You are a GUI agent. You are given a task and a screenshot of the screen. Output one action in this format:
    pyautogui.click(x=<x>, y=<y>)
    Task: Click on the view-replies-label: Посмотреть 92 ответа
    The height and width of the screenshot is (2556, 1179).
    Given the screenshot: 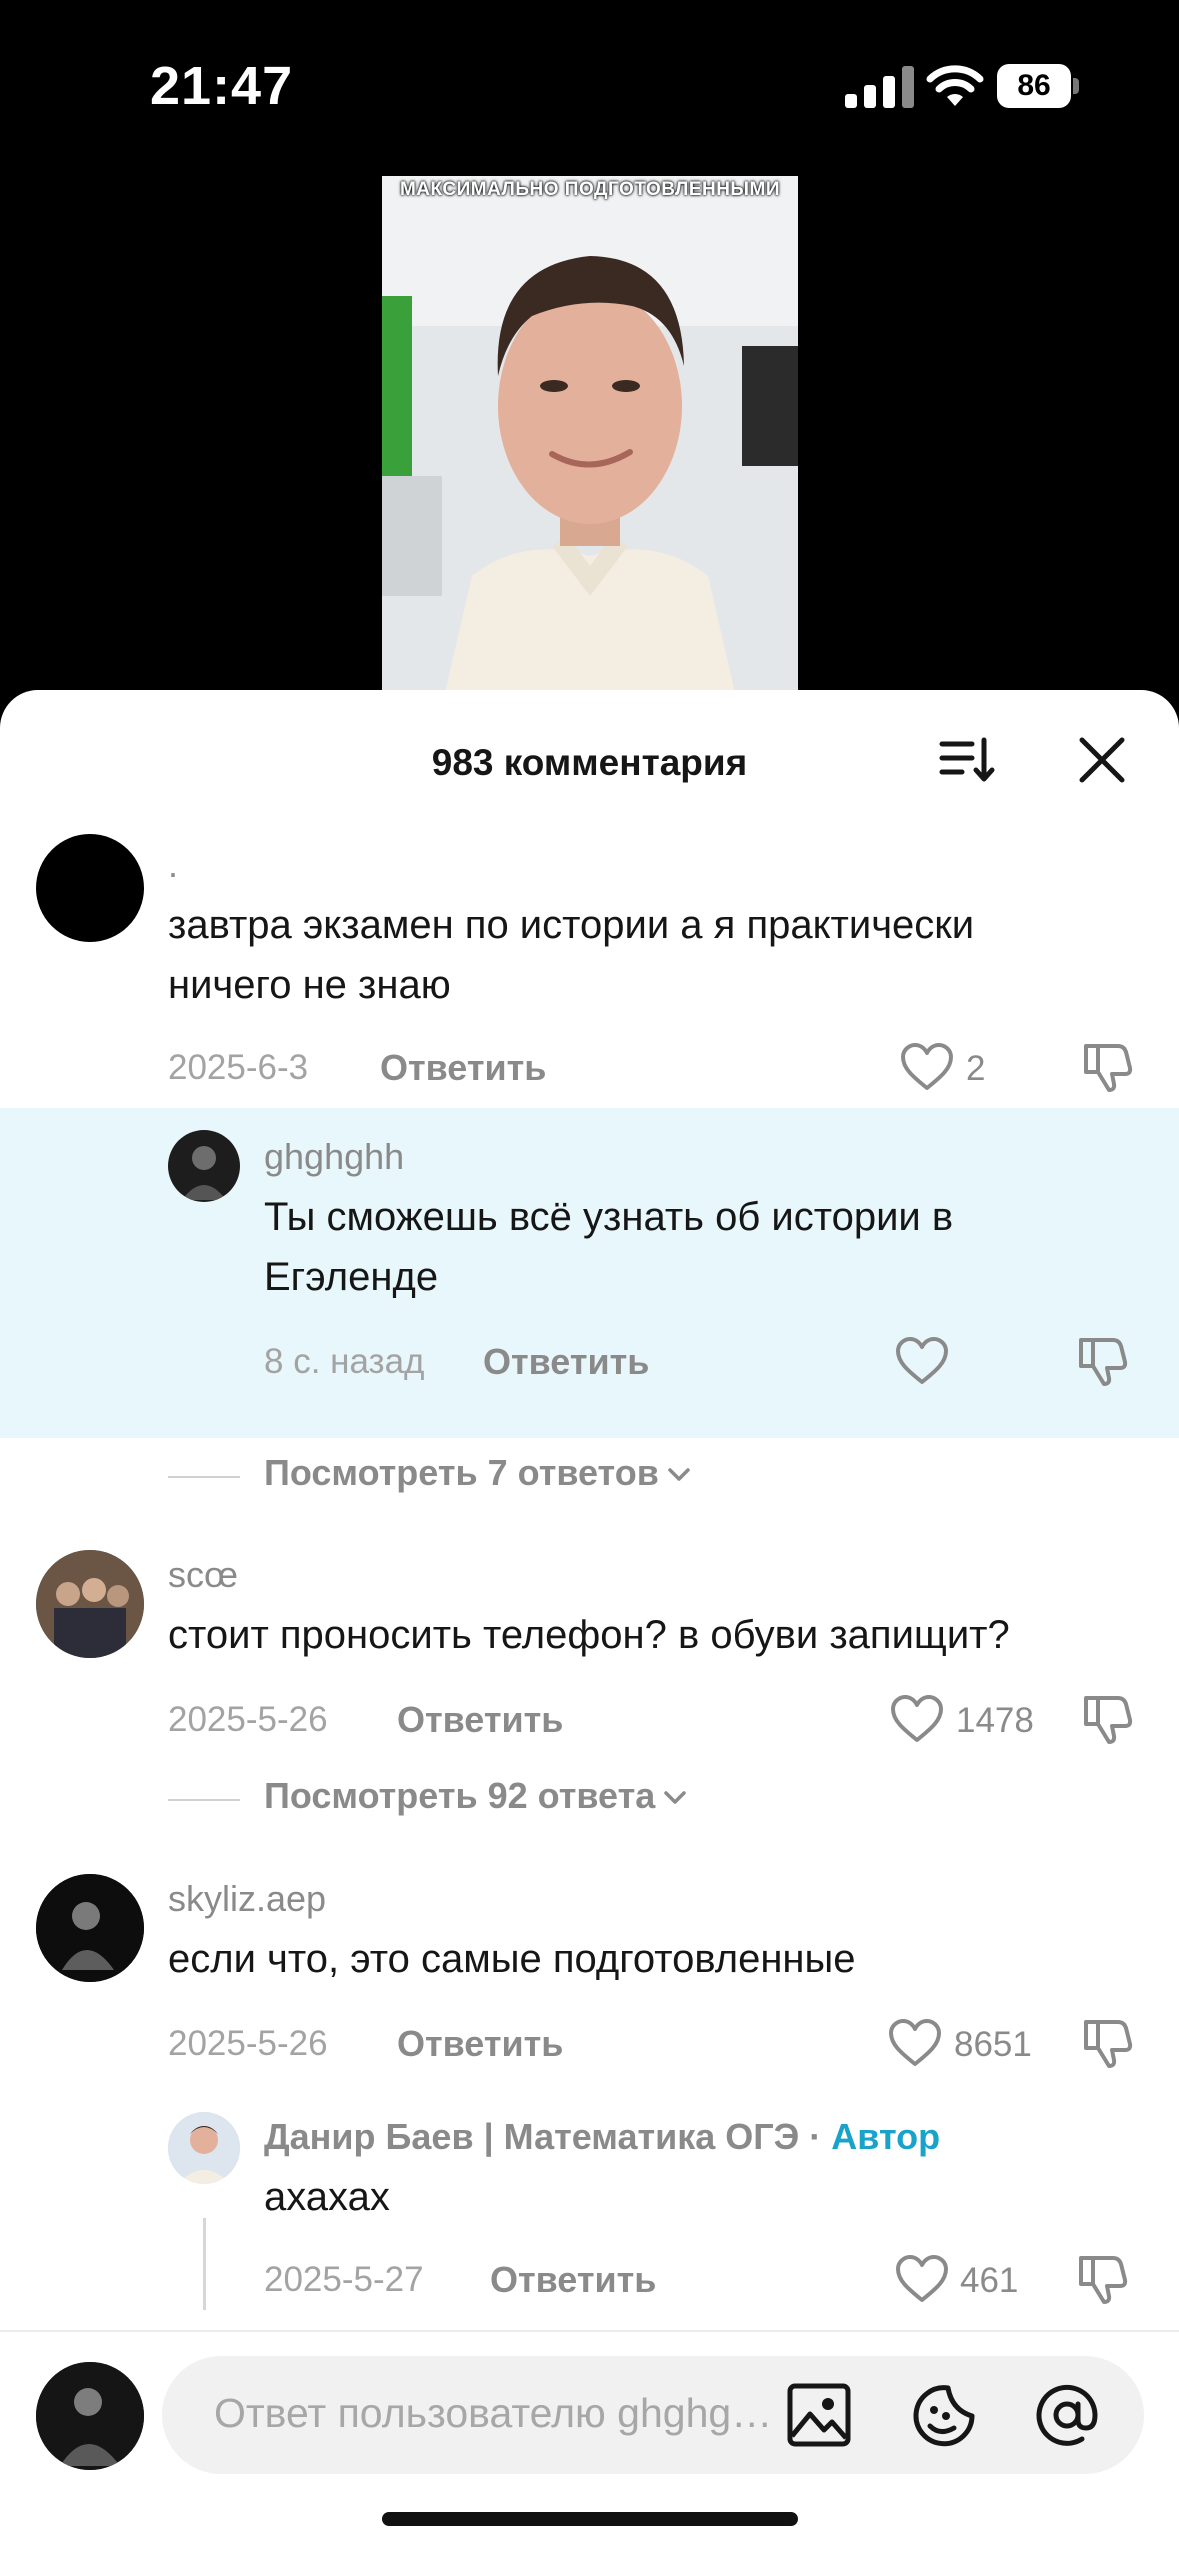 What is the action you would take?
    pyautogui.click(x=460, y=1795)
    